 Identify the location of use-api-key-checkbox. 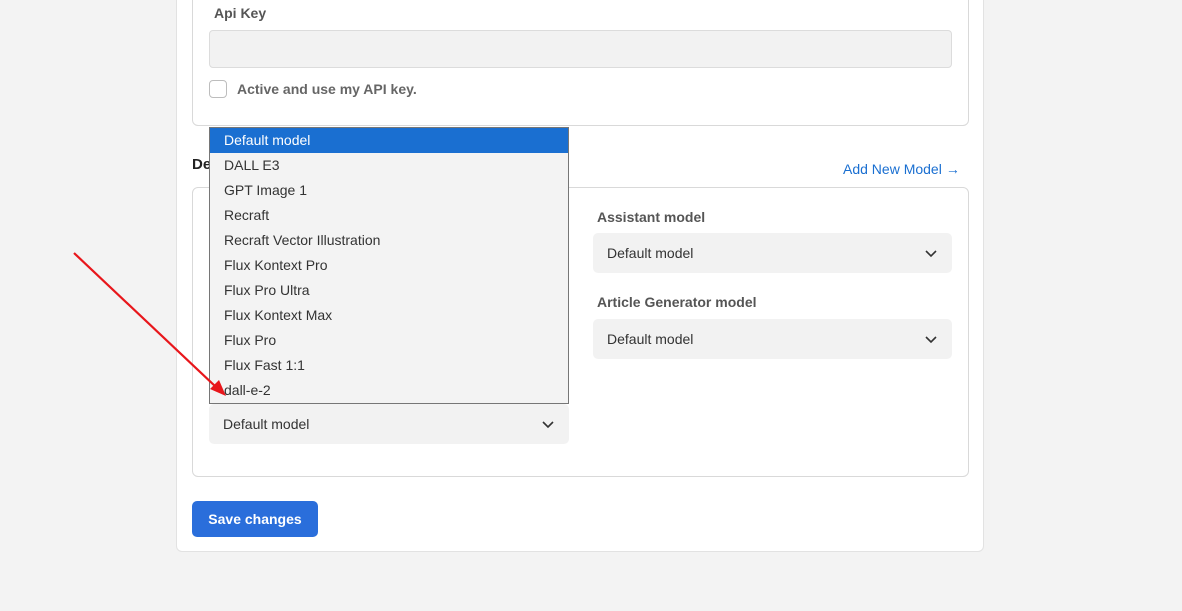
(218, 89).